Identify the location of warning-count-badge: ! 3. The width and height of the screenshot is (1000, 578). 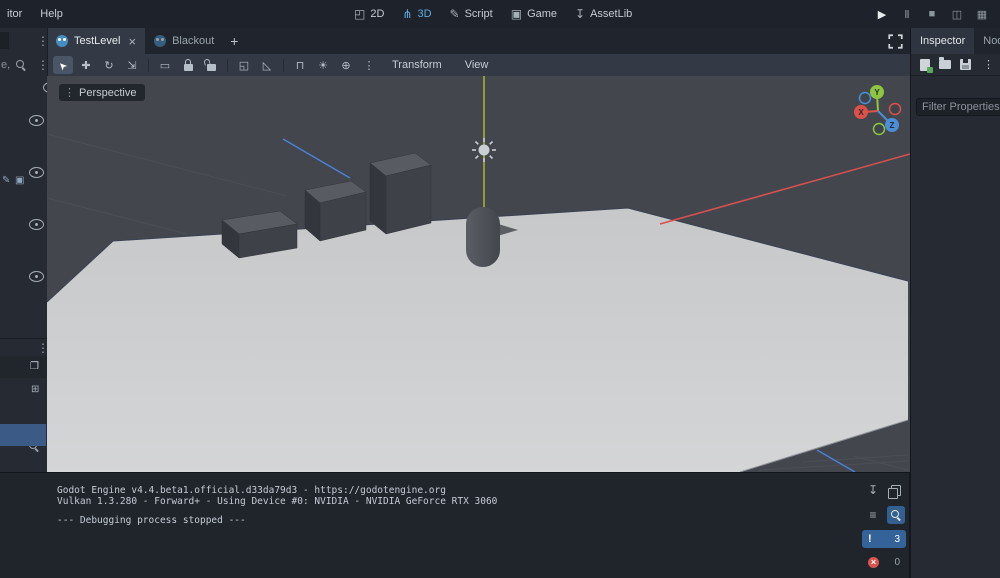
(884, 539).